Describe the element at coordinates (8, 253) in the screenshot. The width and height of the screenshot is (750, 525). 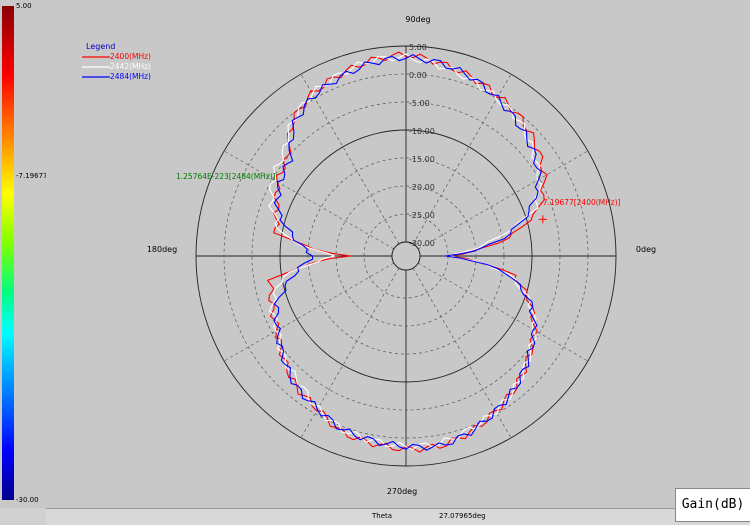
I see `color-scale-bar` at that location.